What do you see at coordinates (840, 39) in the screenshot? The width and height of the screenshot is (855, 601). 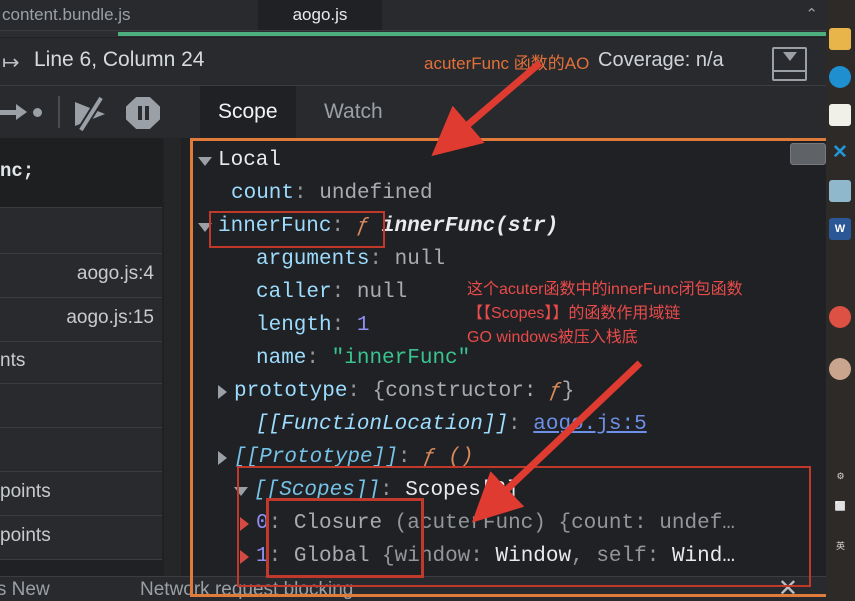 I see `folder-icon` at bounding box center [840, 39].